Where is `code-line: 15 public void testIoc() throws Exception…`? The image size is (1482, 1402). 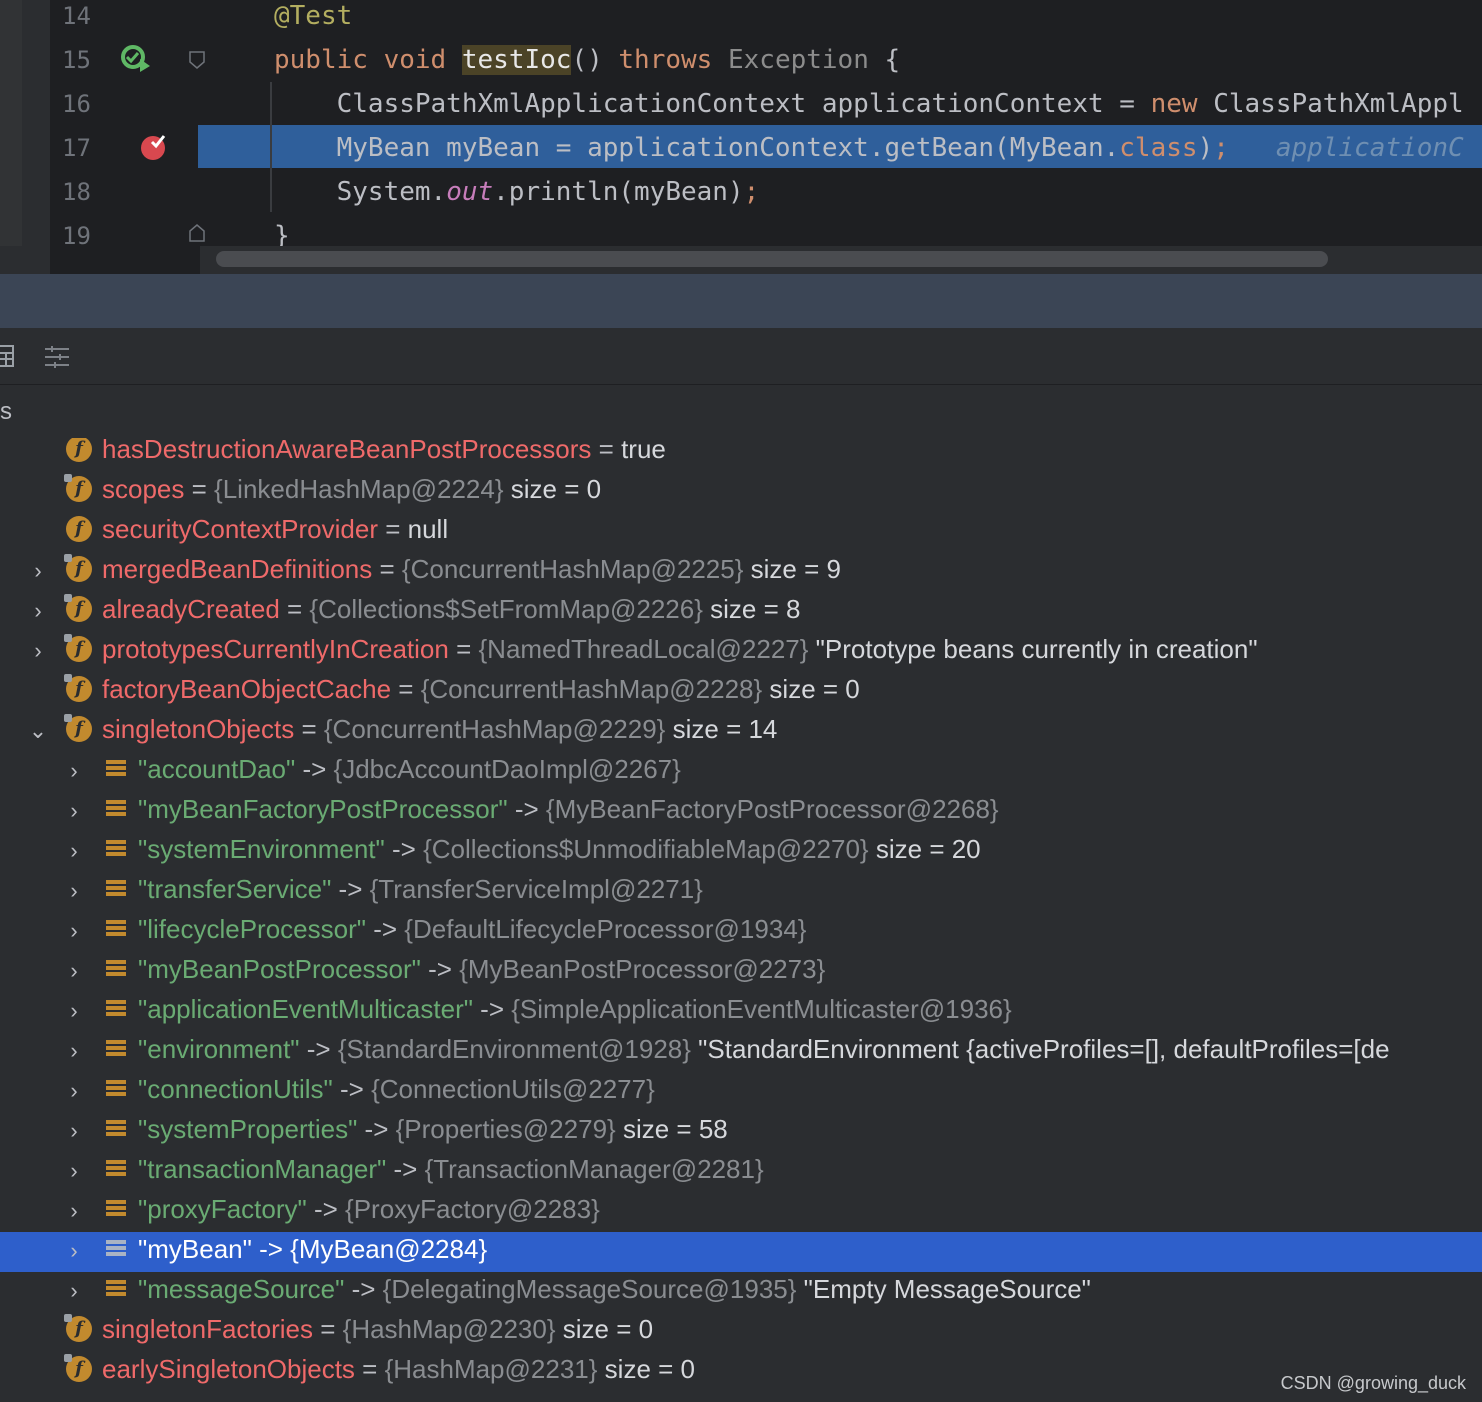 code-line: 15 public void testIoc() throws Exception… is located at coordinates (741, 60).